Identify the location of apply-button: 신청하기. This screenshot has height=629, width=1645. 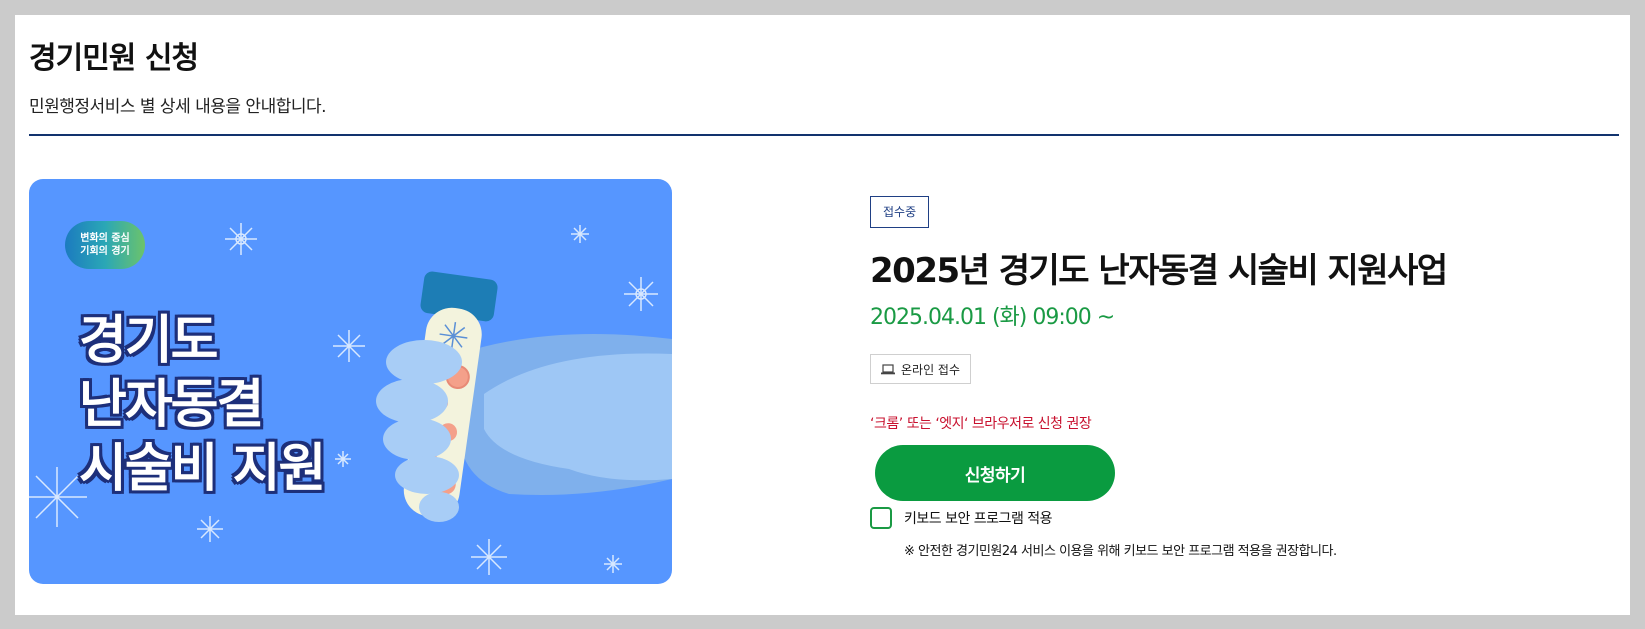
(995, 473).